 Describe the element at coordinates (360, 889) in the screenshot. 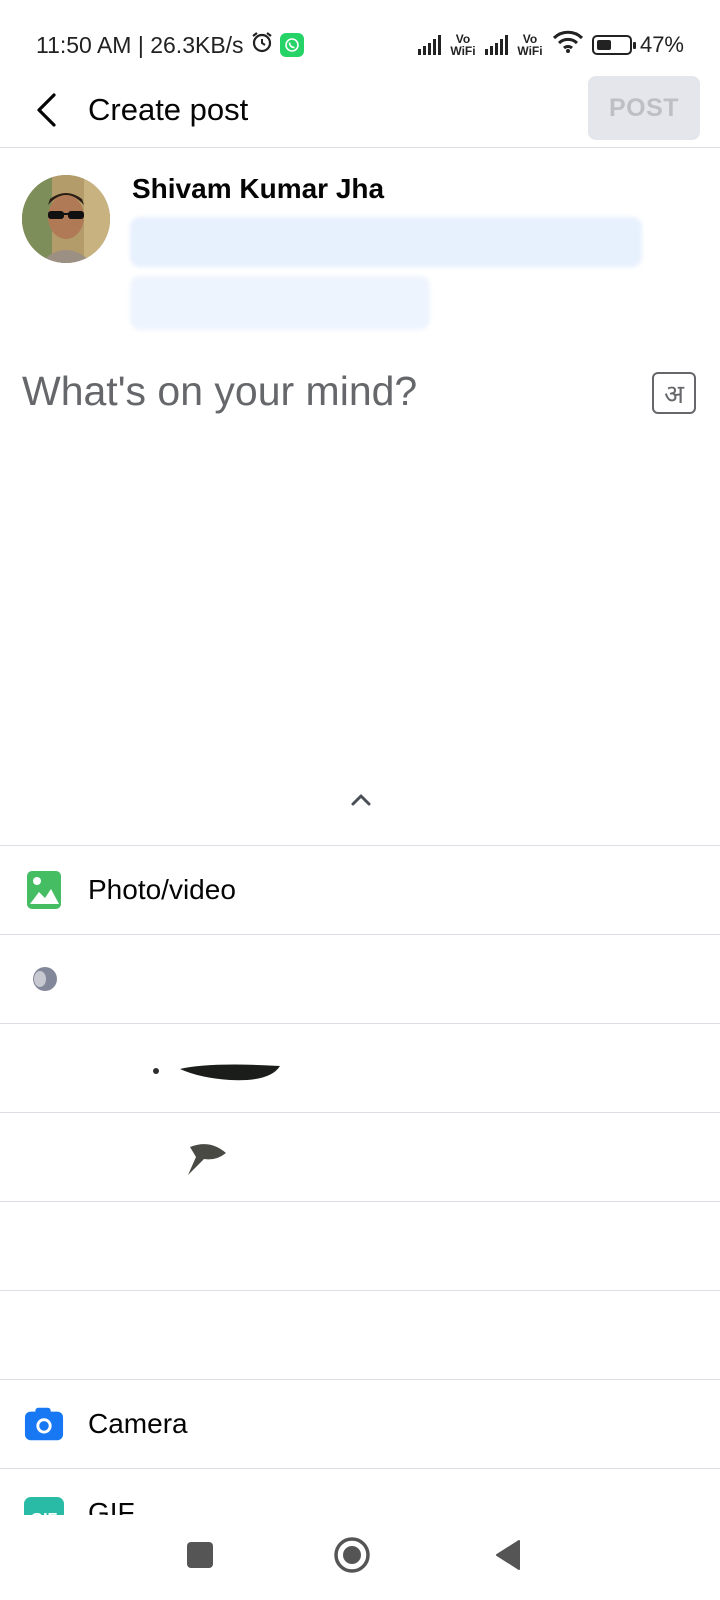

I see `option-photo-video: Photo/video` at that location.